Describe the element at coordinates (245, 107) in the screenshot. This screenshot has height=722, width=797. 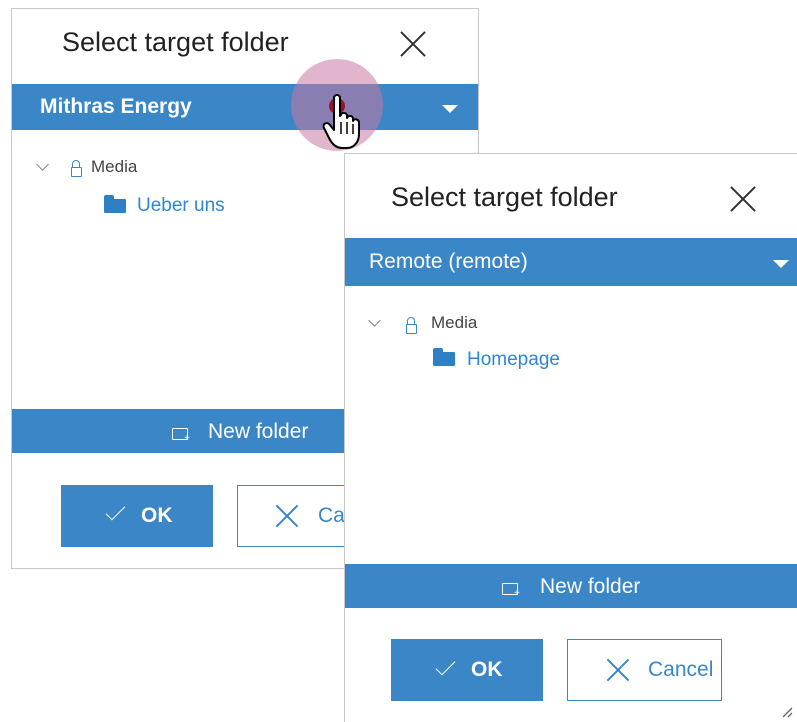
I see `site-selector: Mithras Energy` at that location.